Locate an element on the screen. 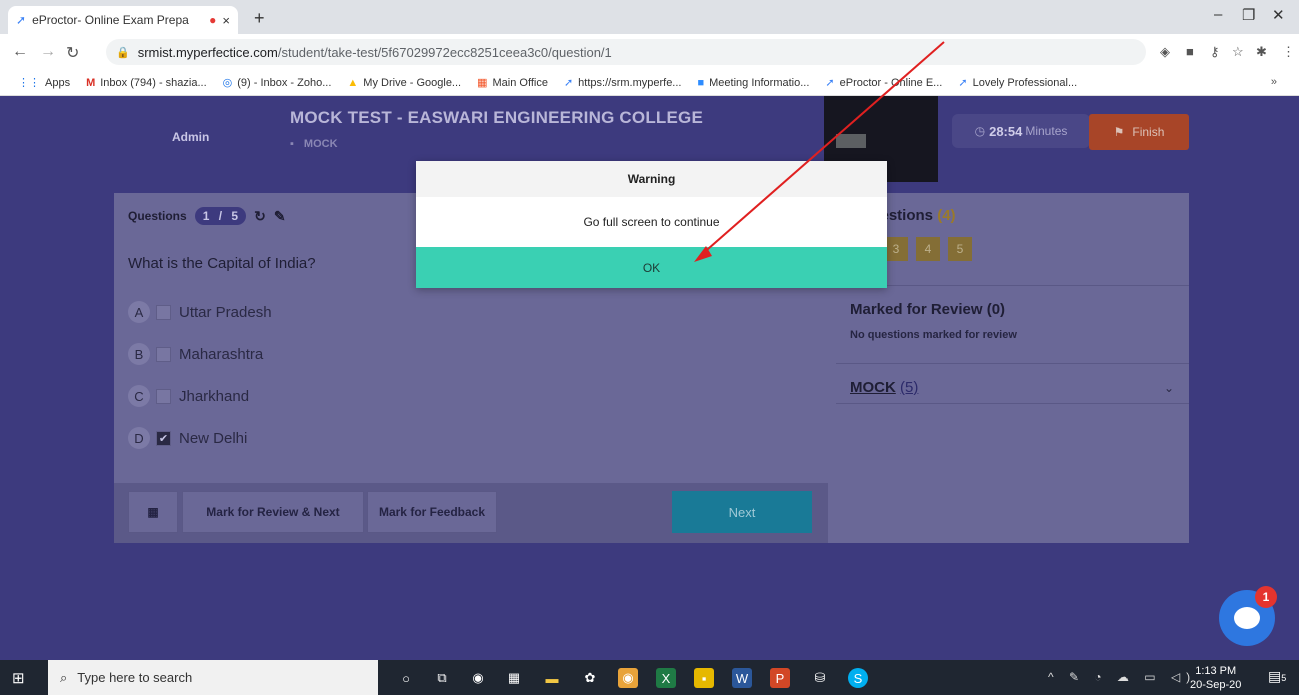  skype-icon: S is located at coordinates (858, 678).